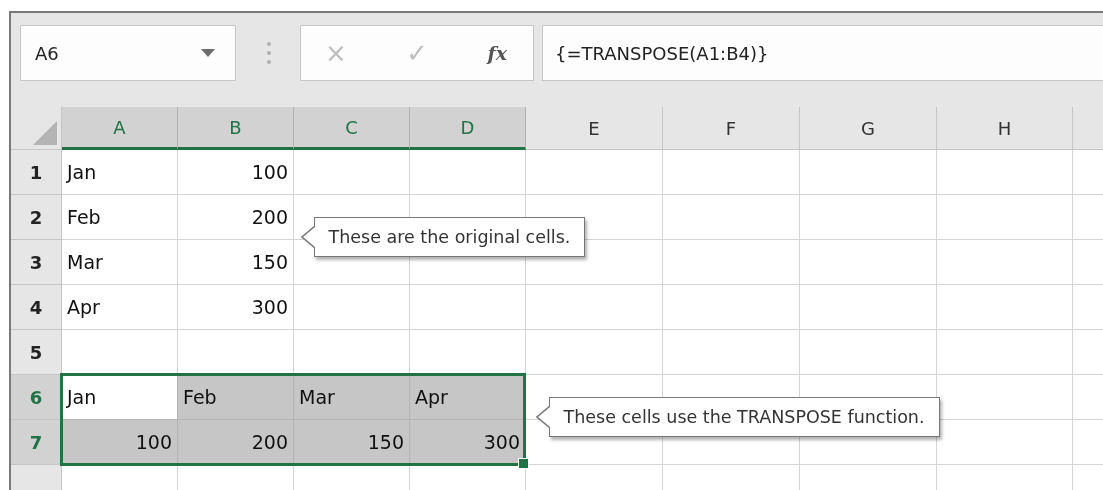  What do you see at coordinates (36, 172) in the screenshot?
I see `row-header: 1` at bounding box center [36, 172].